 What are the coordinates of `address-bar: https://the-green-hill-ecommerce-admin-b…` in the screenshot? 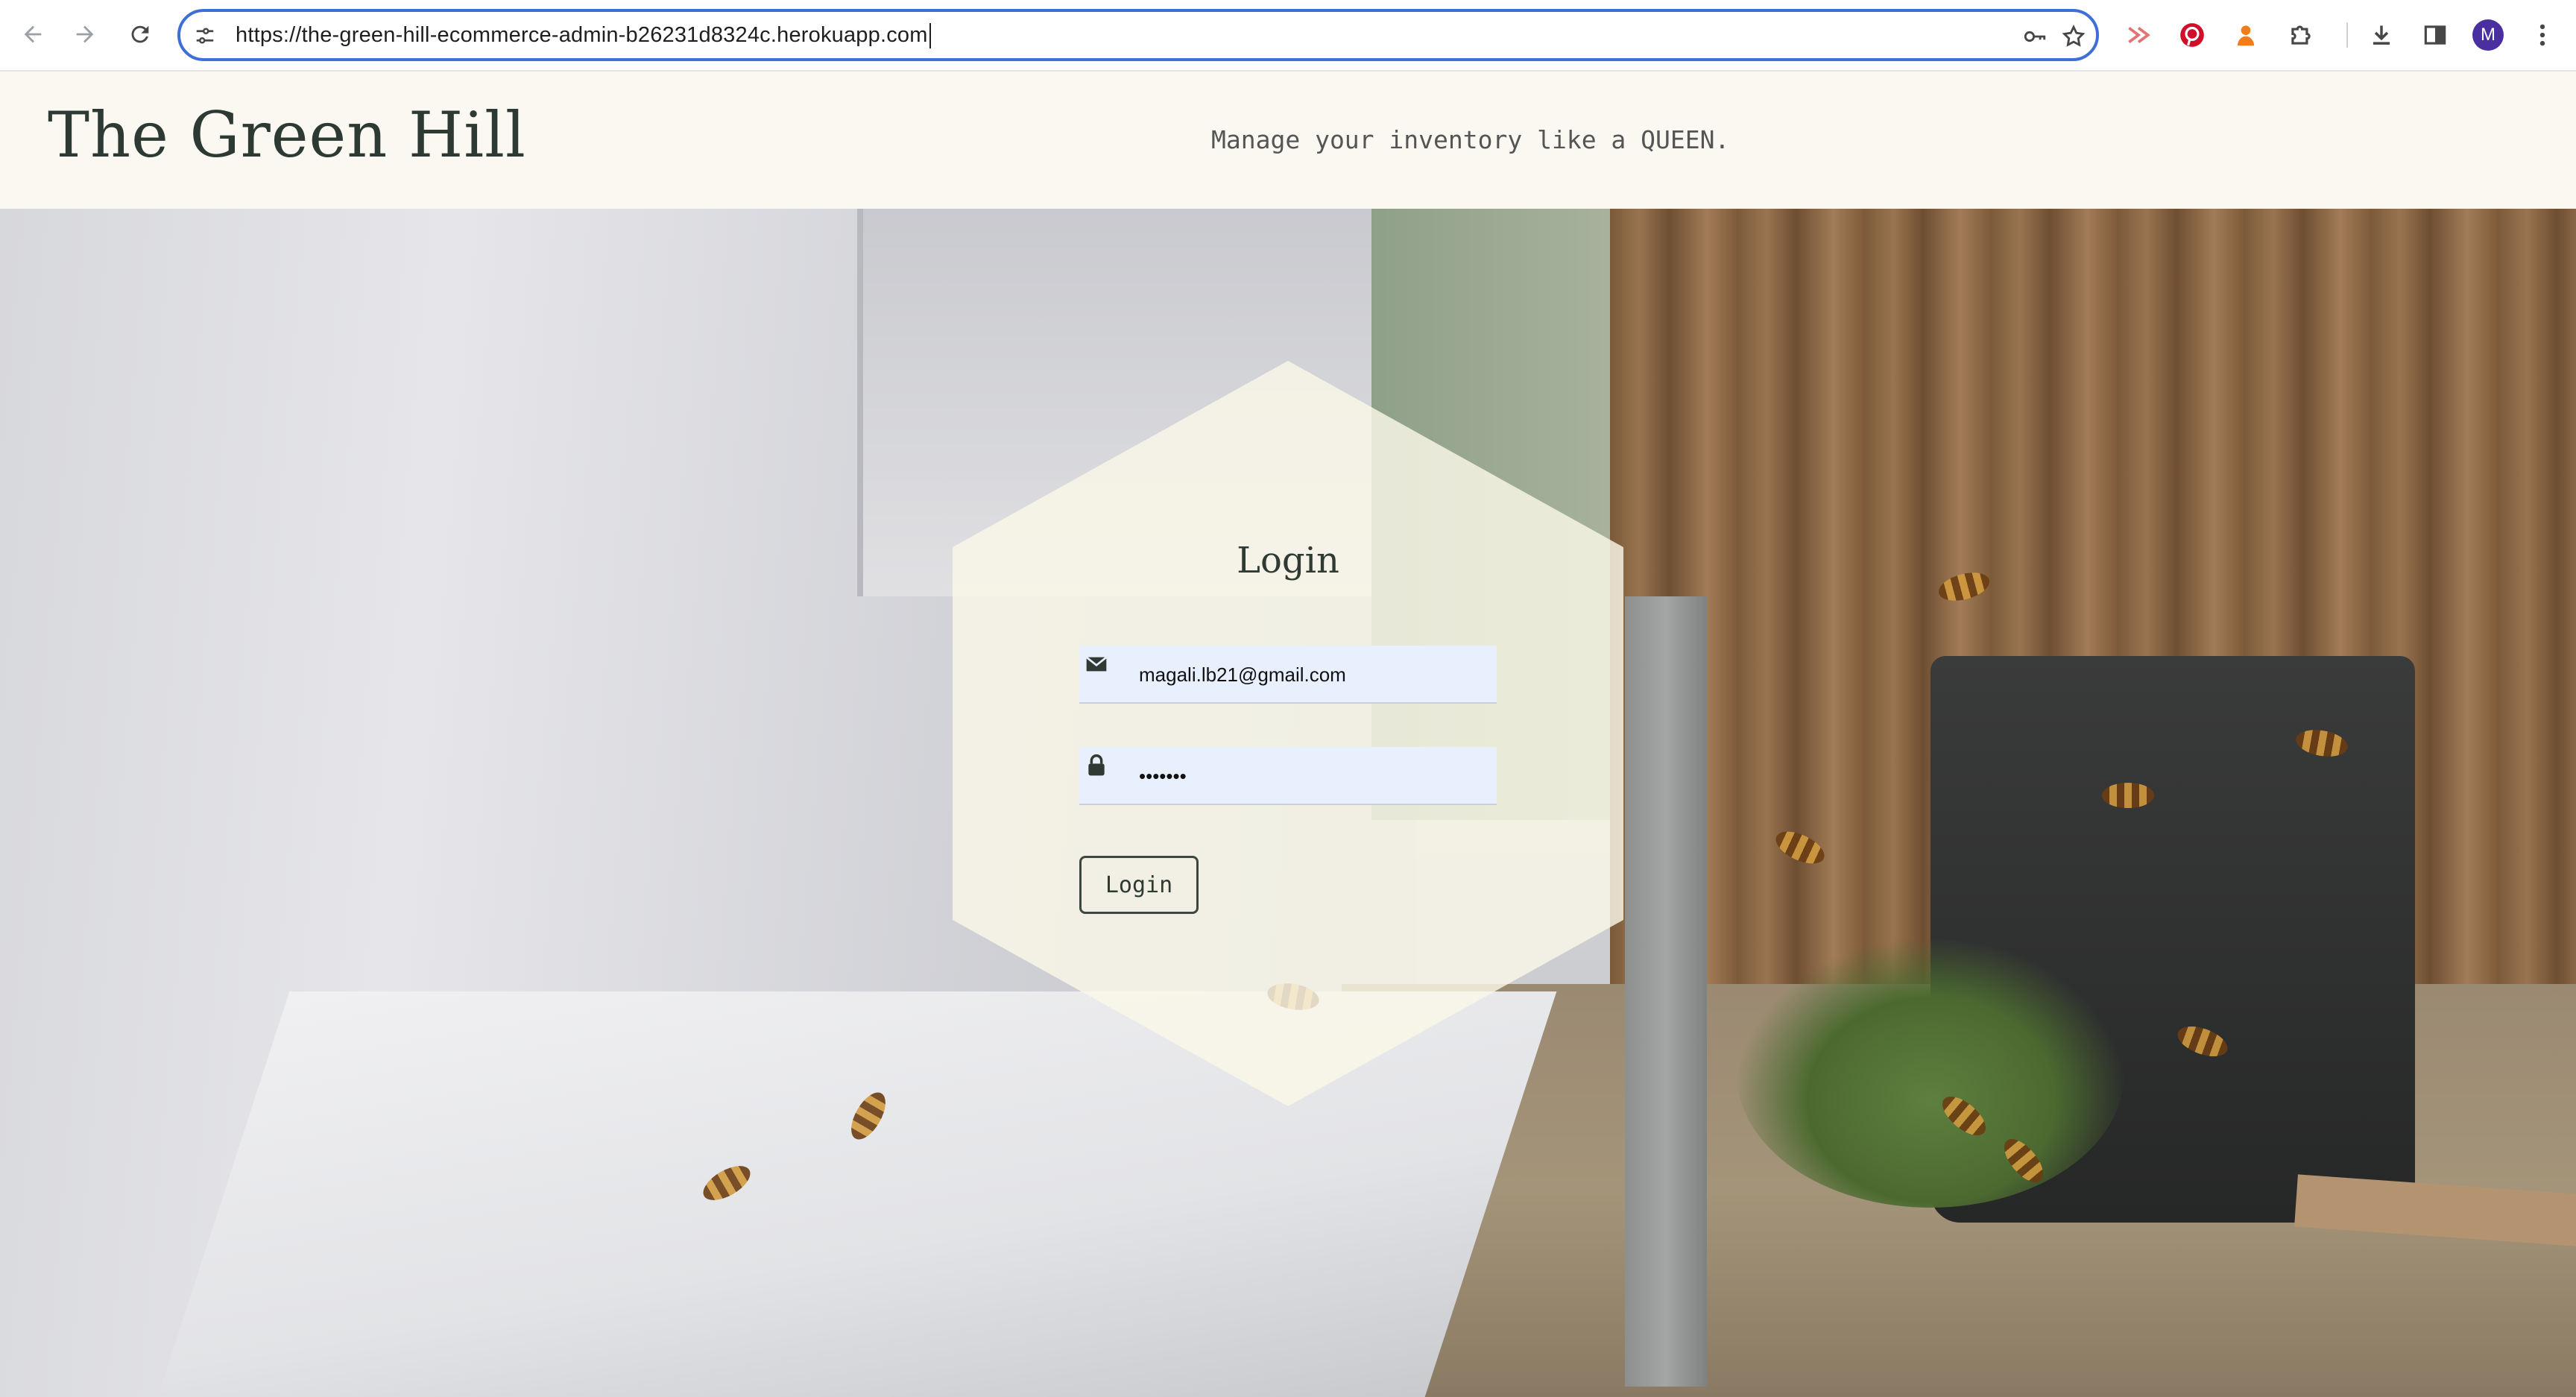 It's located at (1138, 35).